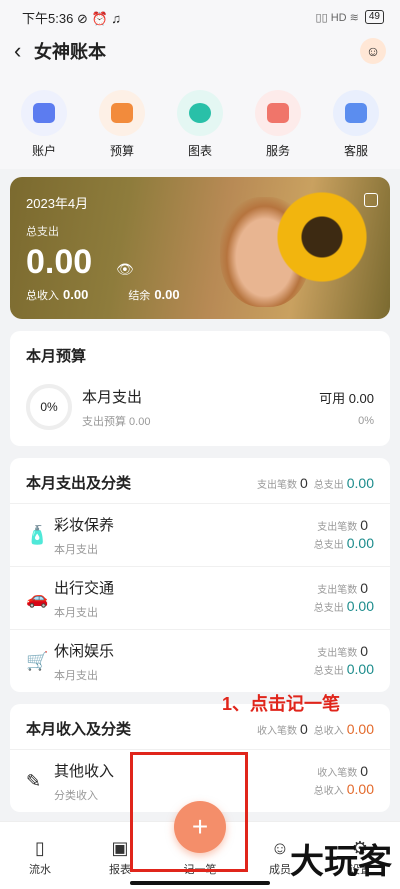 The image size is (400, 889). What do you see at coordinates (79, 483) in the screenshot?
I see `expense-title: 本月支出及分类` at bounding box center [79, 483].